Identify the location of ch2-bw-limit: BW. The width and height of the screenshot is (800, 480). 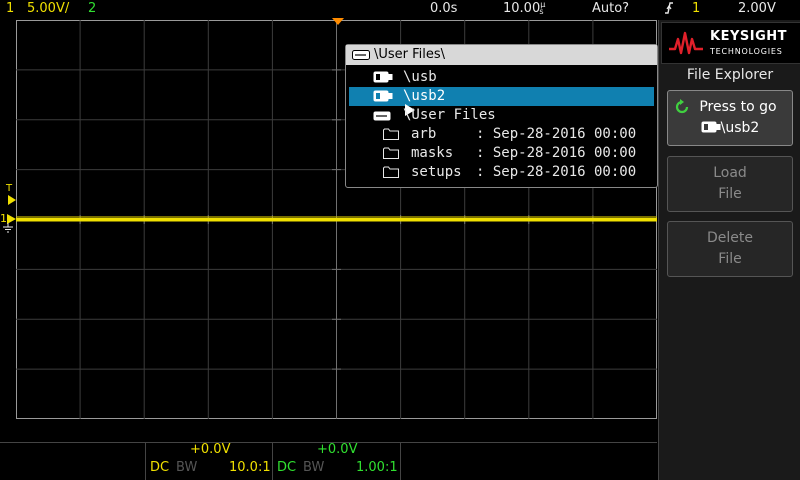
(313, 467).